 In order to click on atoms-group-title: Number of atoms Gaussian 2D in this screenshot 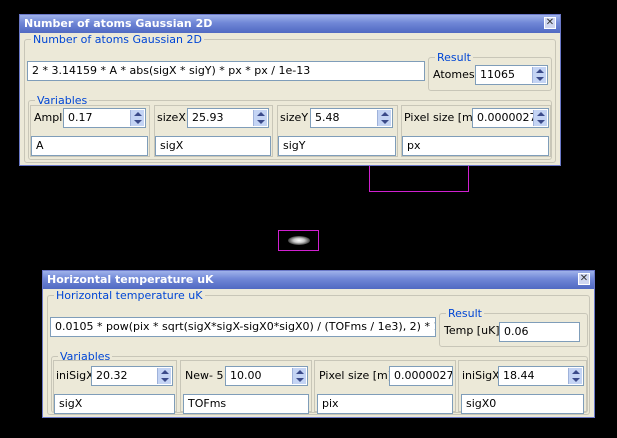, I will do `click(117, 39)`.